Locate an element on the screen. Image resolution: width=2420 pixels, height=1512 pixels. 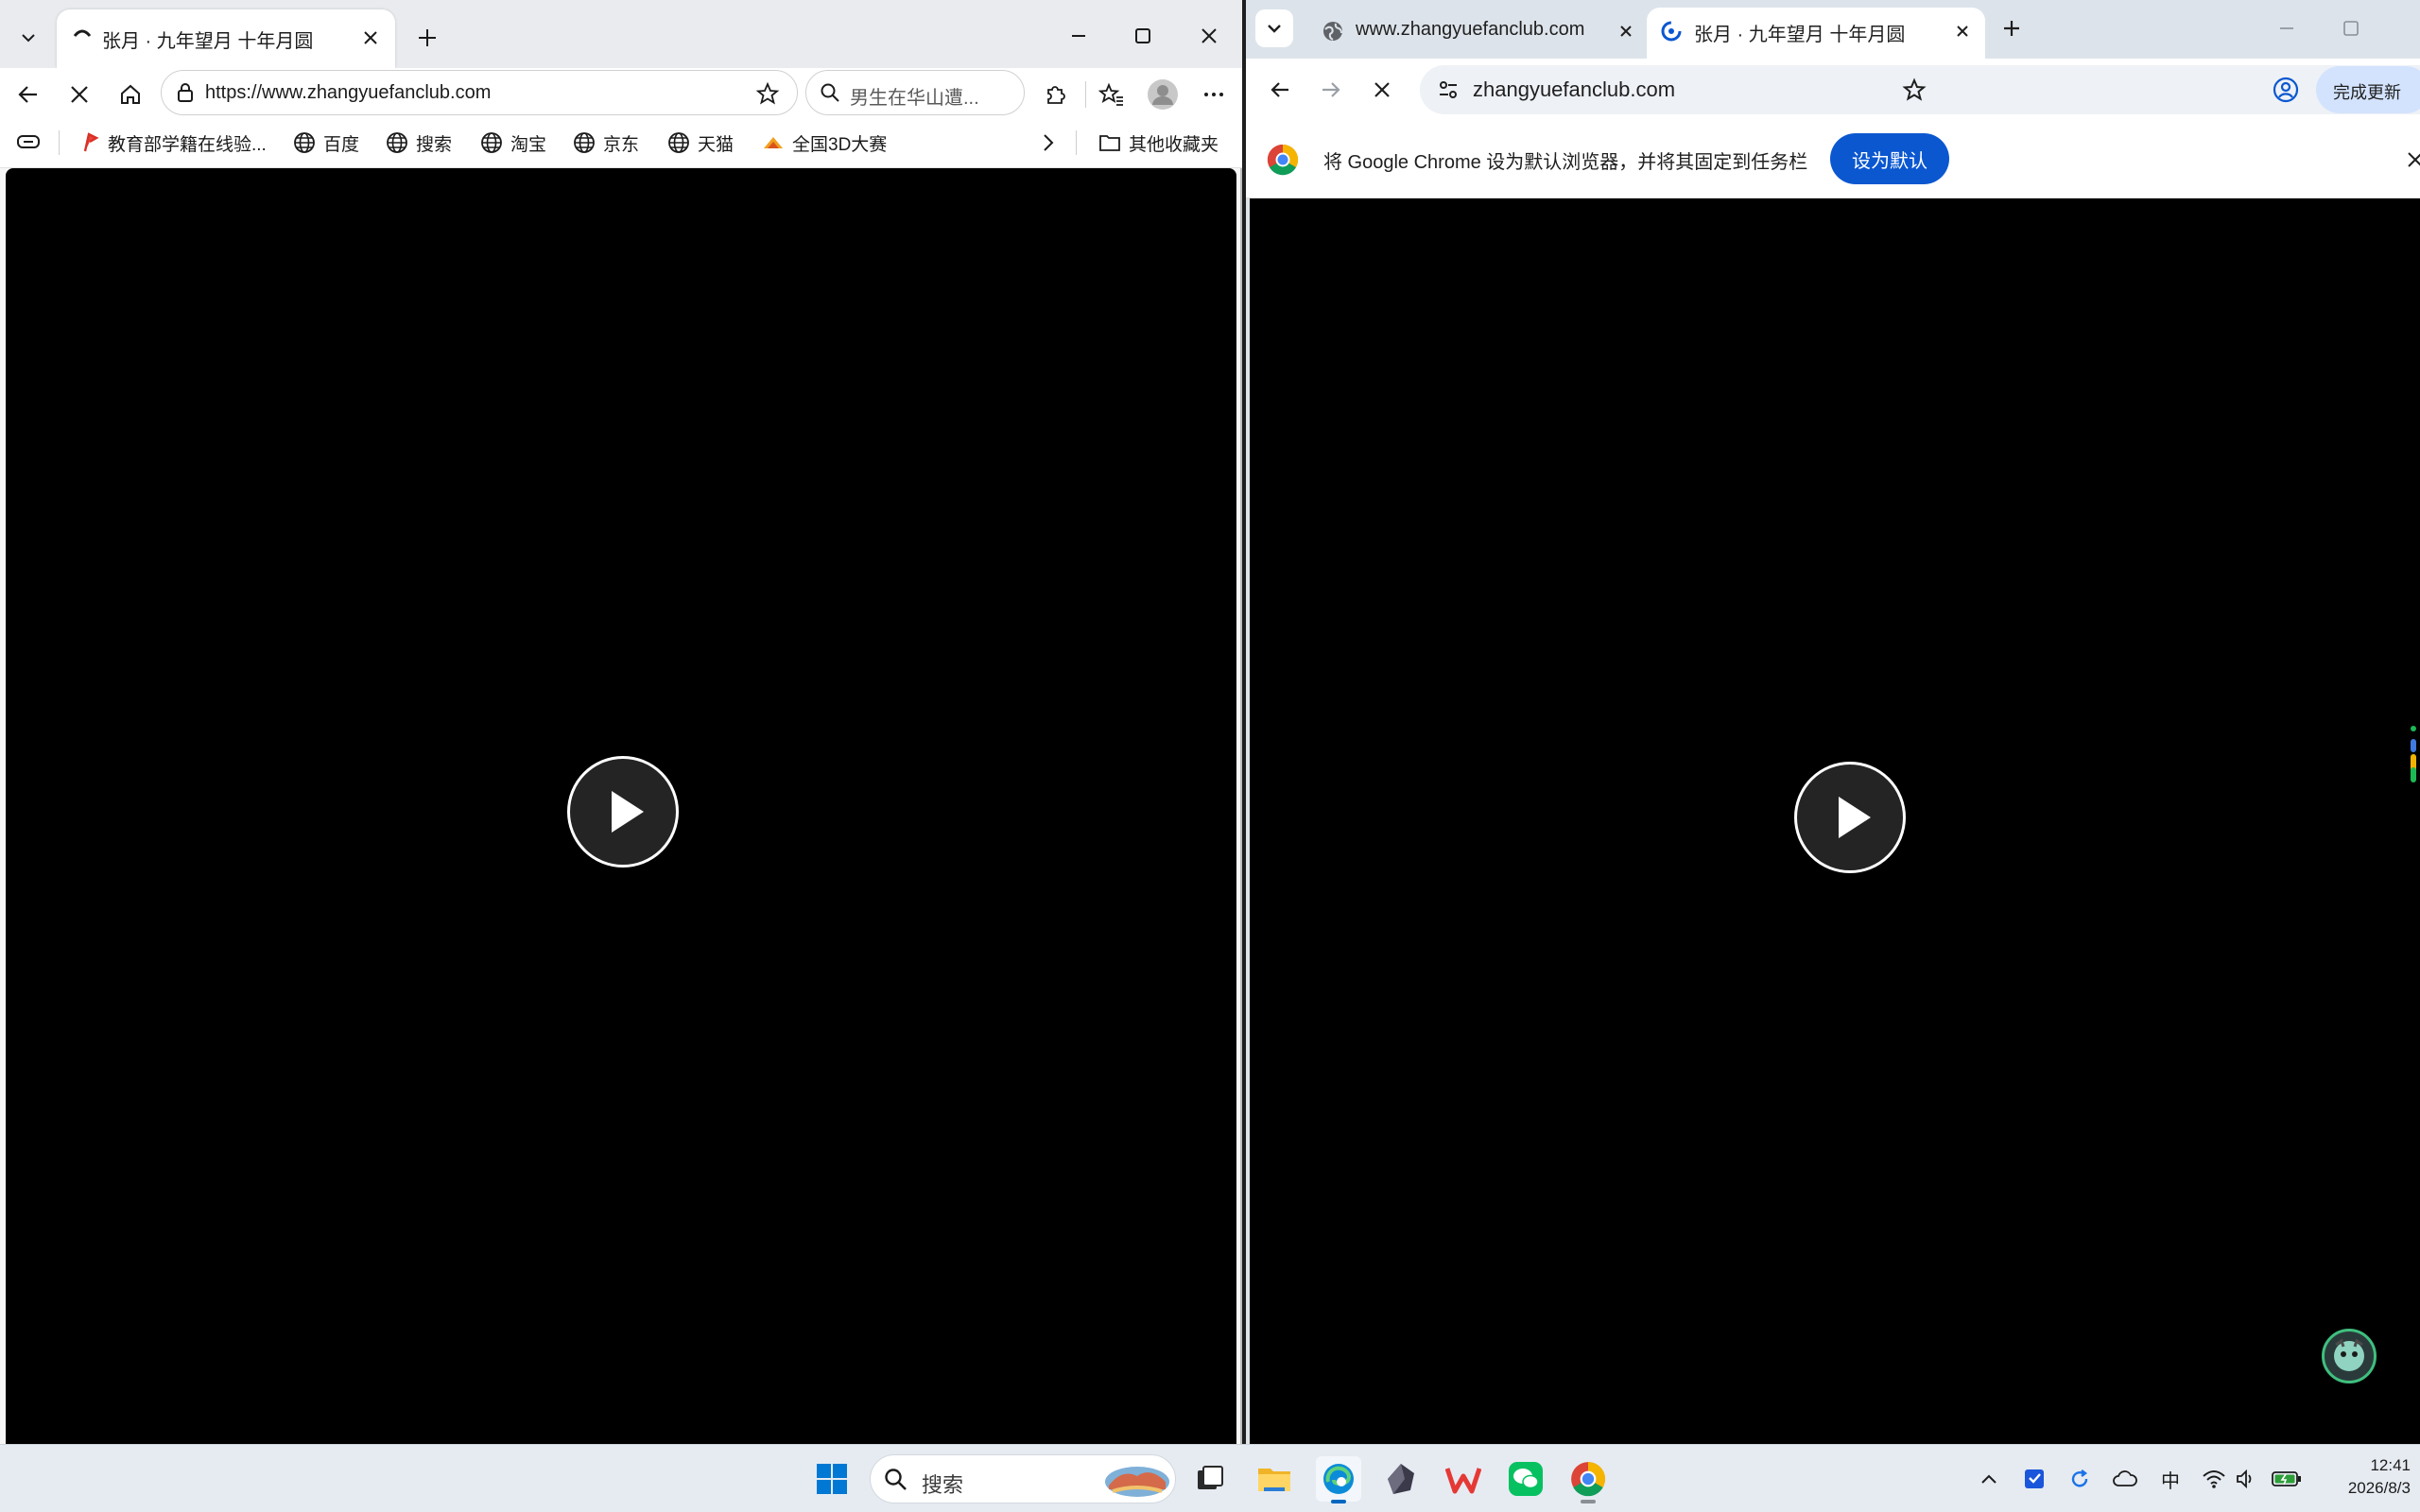
wps-app-icon is located at coordinates (1463, 1479).